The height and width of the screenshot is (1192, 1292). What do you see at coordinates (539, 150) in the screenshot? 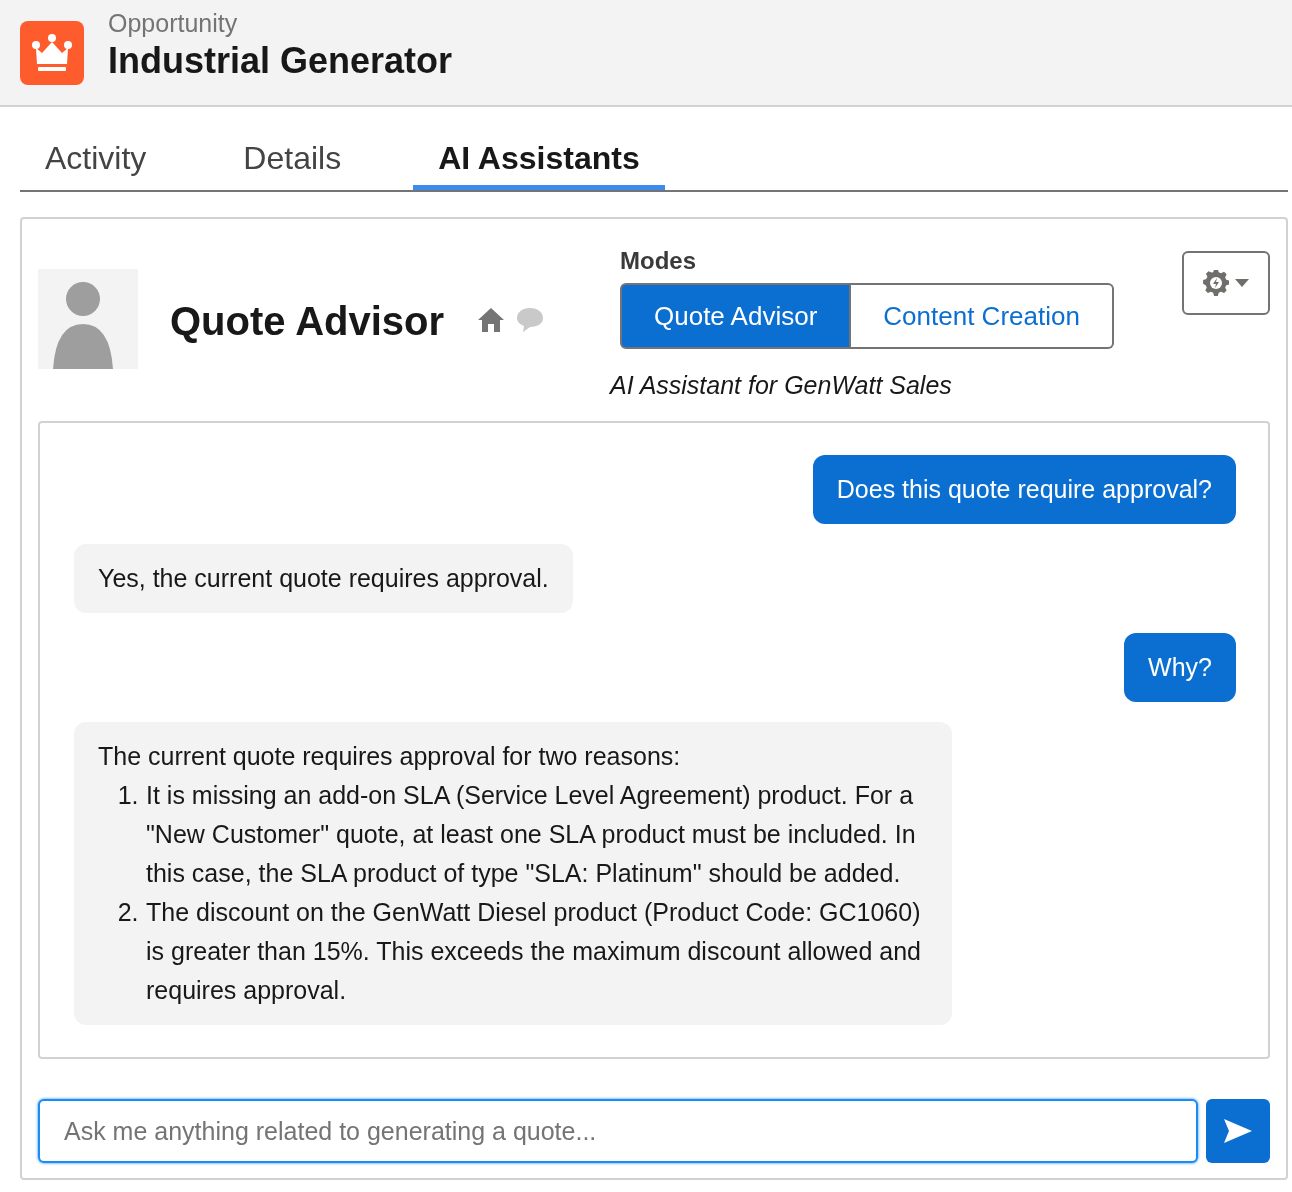
I see `tab: AI Assistants` at bounding box center [539, 150].